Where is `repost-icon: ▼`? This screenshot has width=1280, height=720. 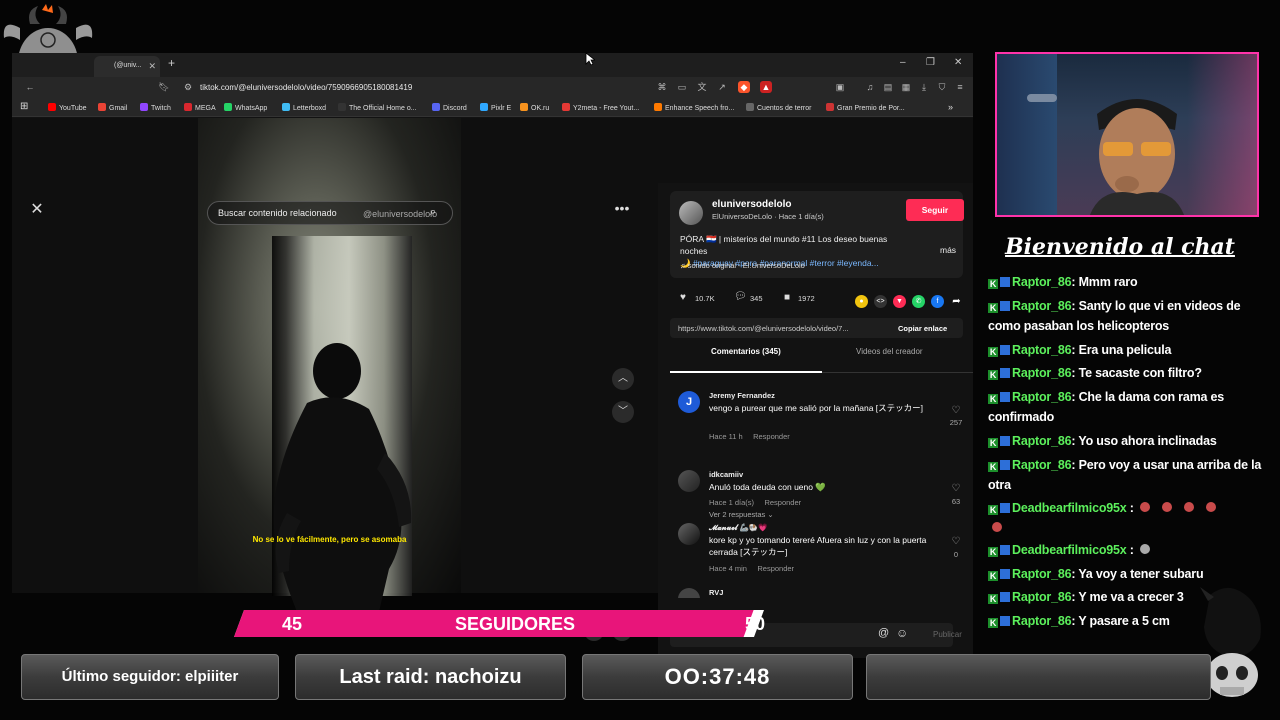
repost-icon: ▼ is located at coordinates (899, 301).